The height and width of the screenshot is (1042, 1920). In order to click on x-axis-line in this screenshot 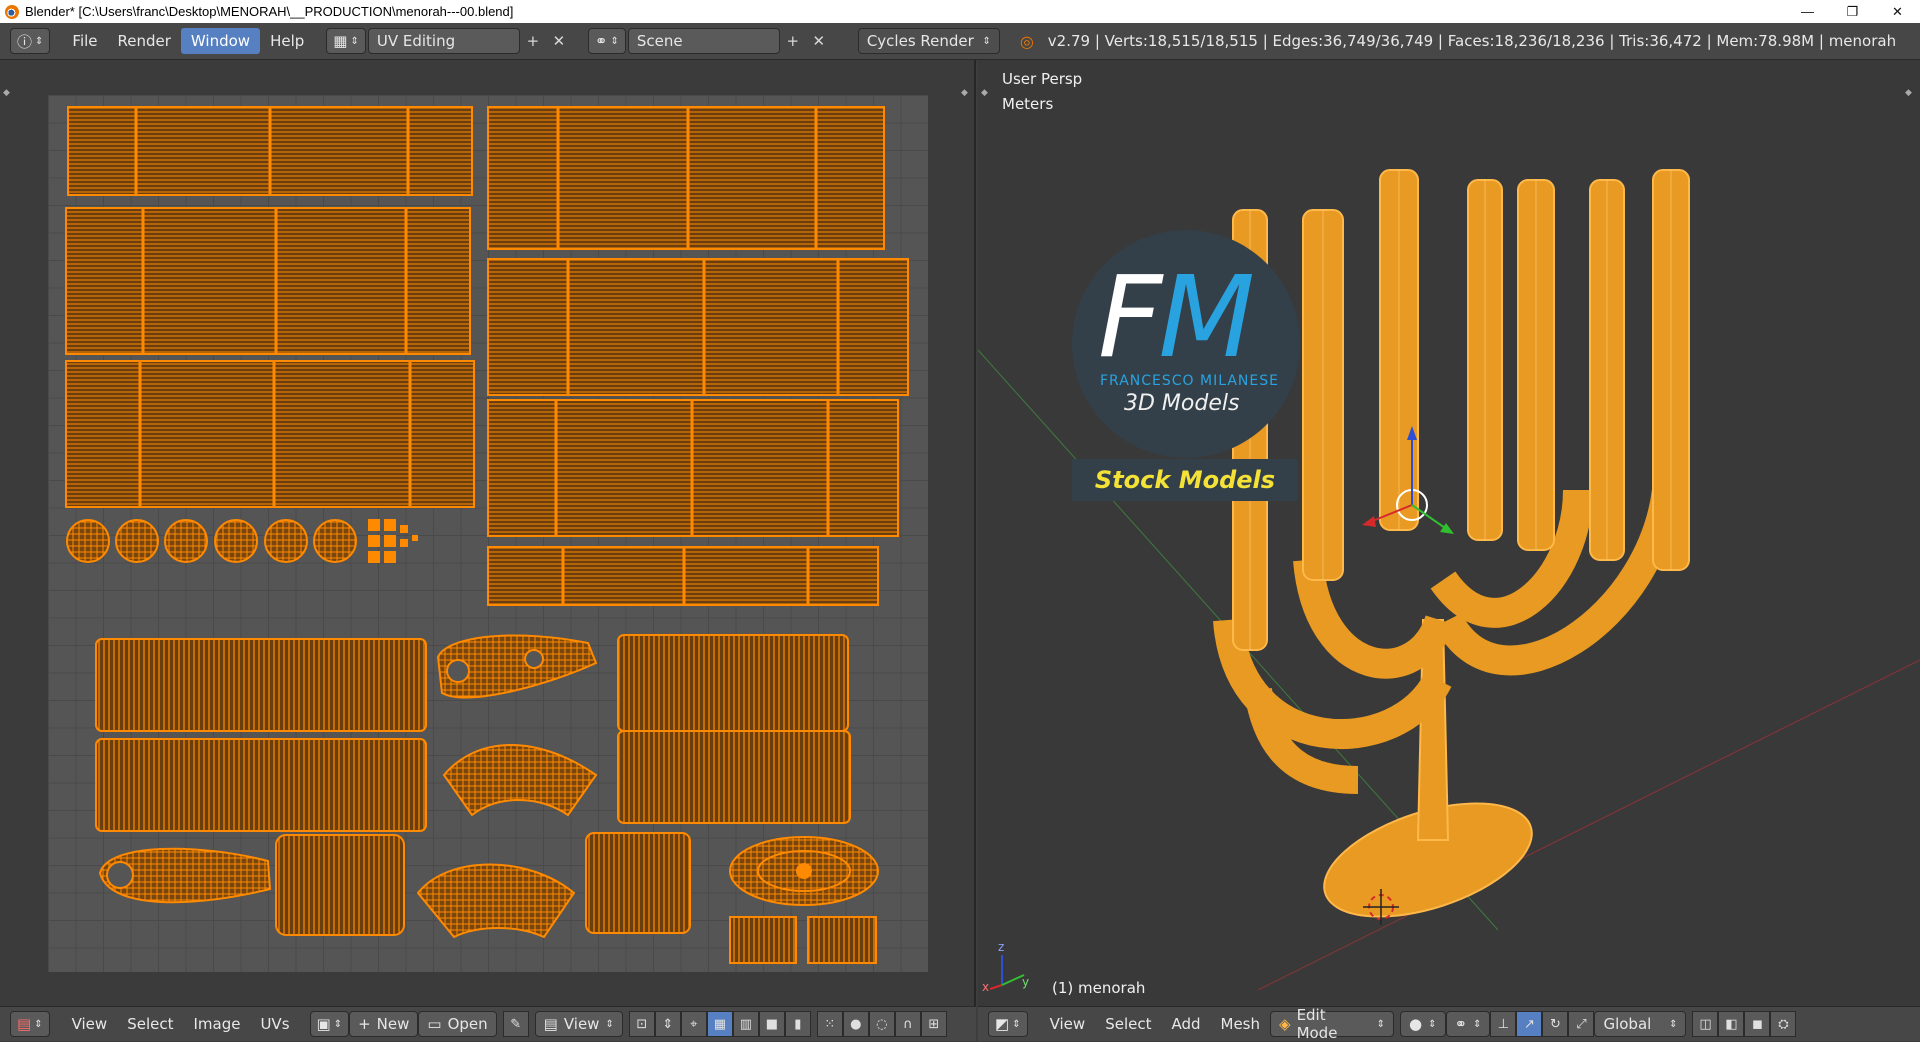, I will do `click(1588, 825)`.